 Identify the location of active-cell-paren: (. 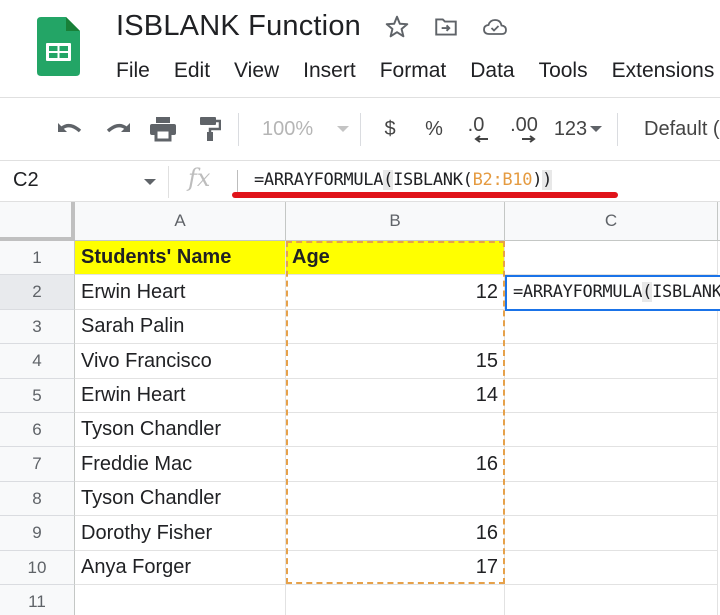
(647, 292).